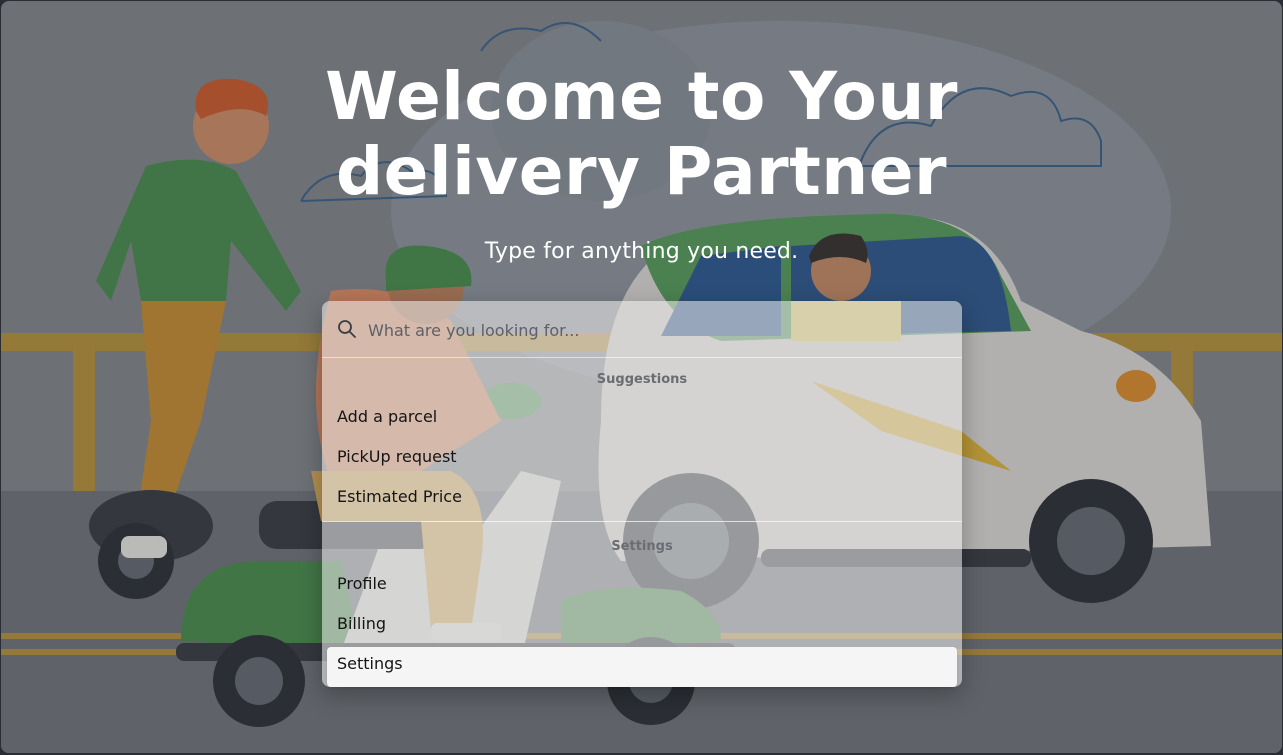  What do you see at coordinates (642, 420) in the screenshot?
I see `menu-item-add-parcel: Add a parcel` at bounding box center [642, 420].